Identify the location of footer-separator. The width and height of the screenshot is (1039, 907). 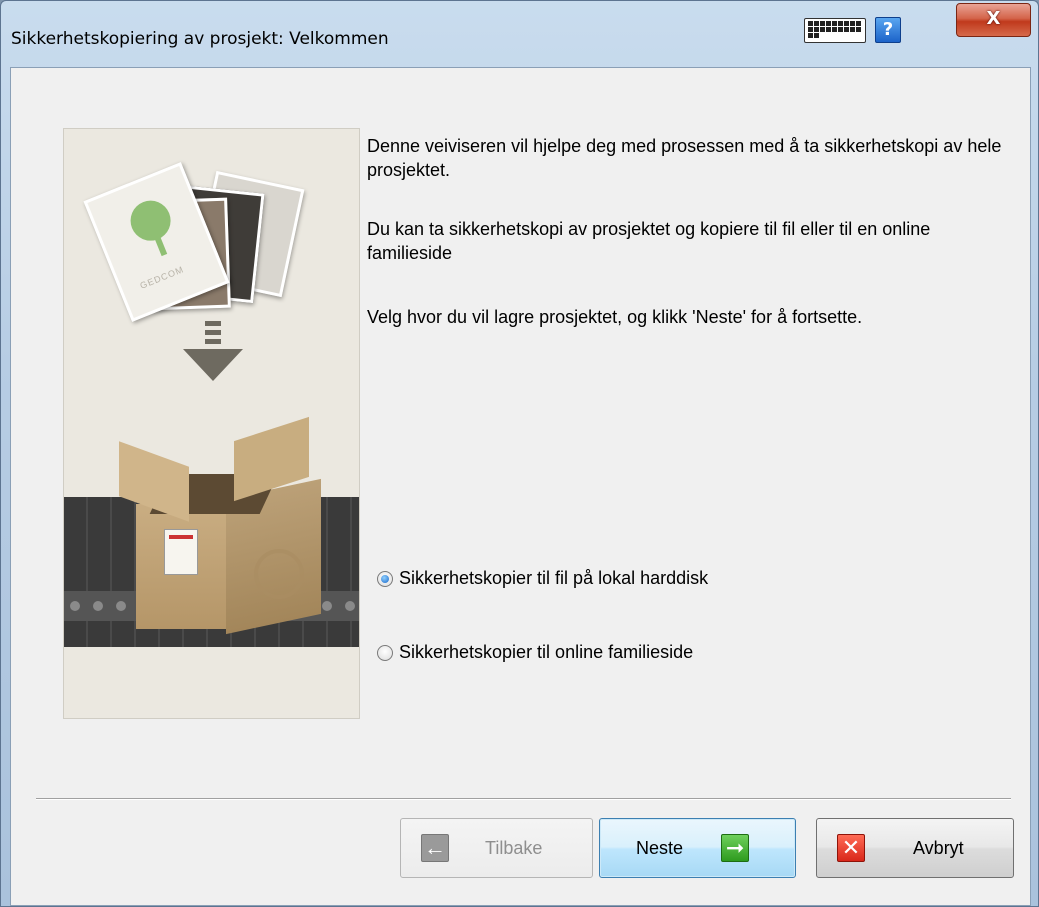
(523, 799).